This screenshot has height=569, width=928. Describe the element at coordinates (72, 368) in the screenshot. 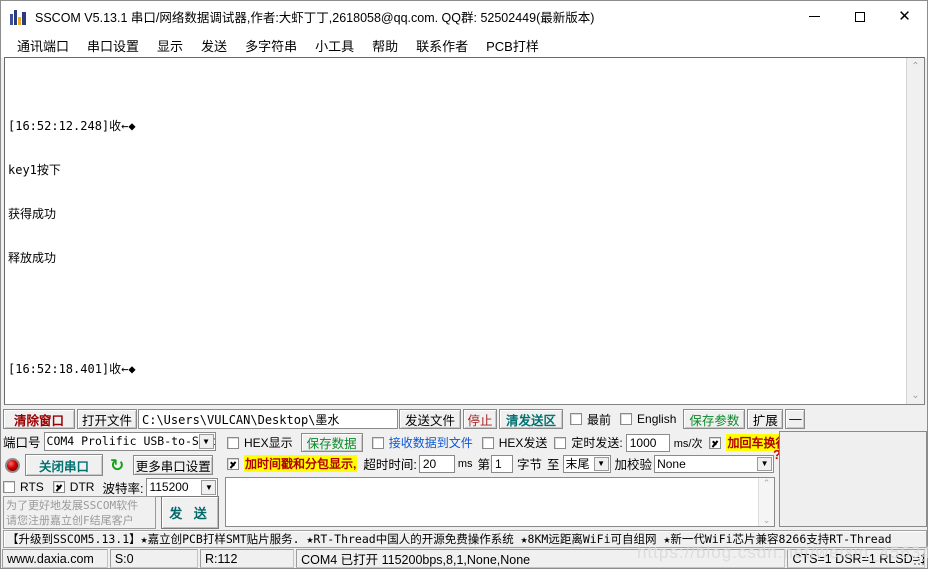

I see `log-header: [16:52:18.401]收←◆` at that location.